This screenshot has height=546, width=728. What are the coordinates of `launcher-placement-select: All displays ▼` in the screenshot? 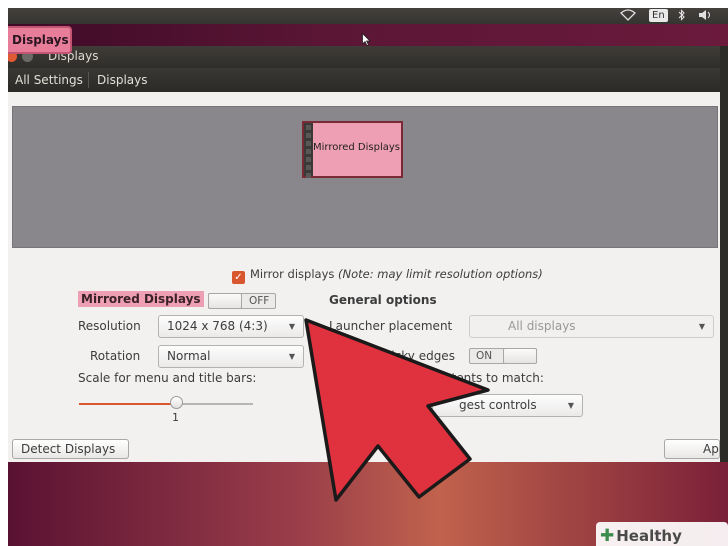 It's located at (591, 326).